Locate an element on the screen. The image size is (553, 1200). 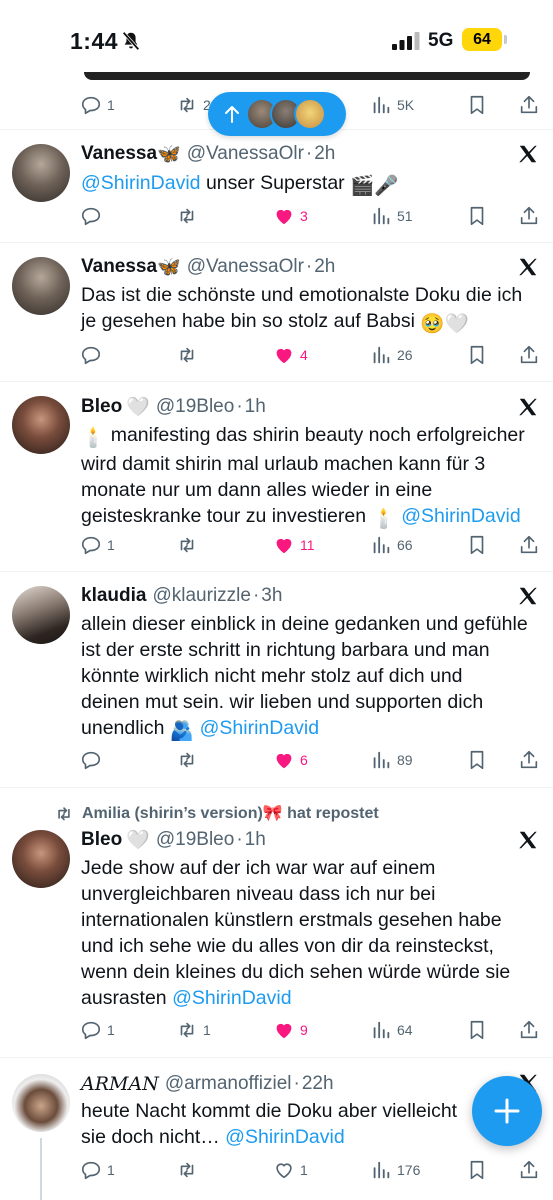
views-button: 66 is located at coordinates (391, 545).